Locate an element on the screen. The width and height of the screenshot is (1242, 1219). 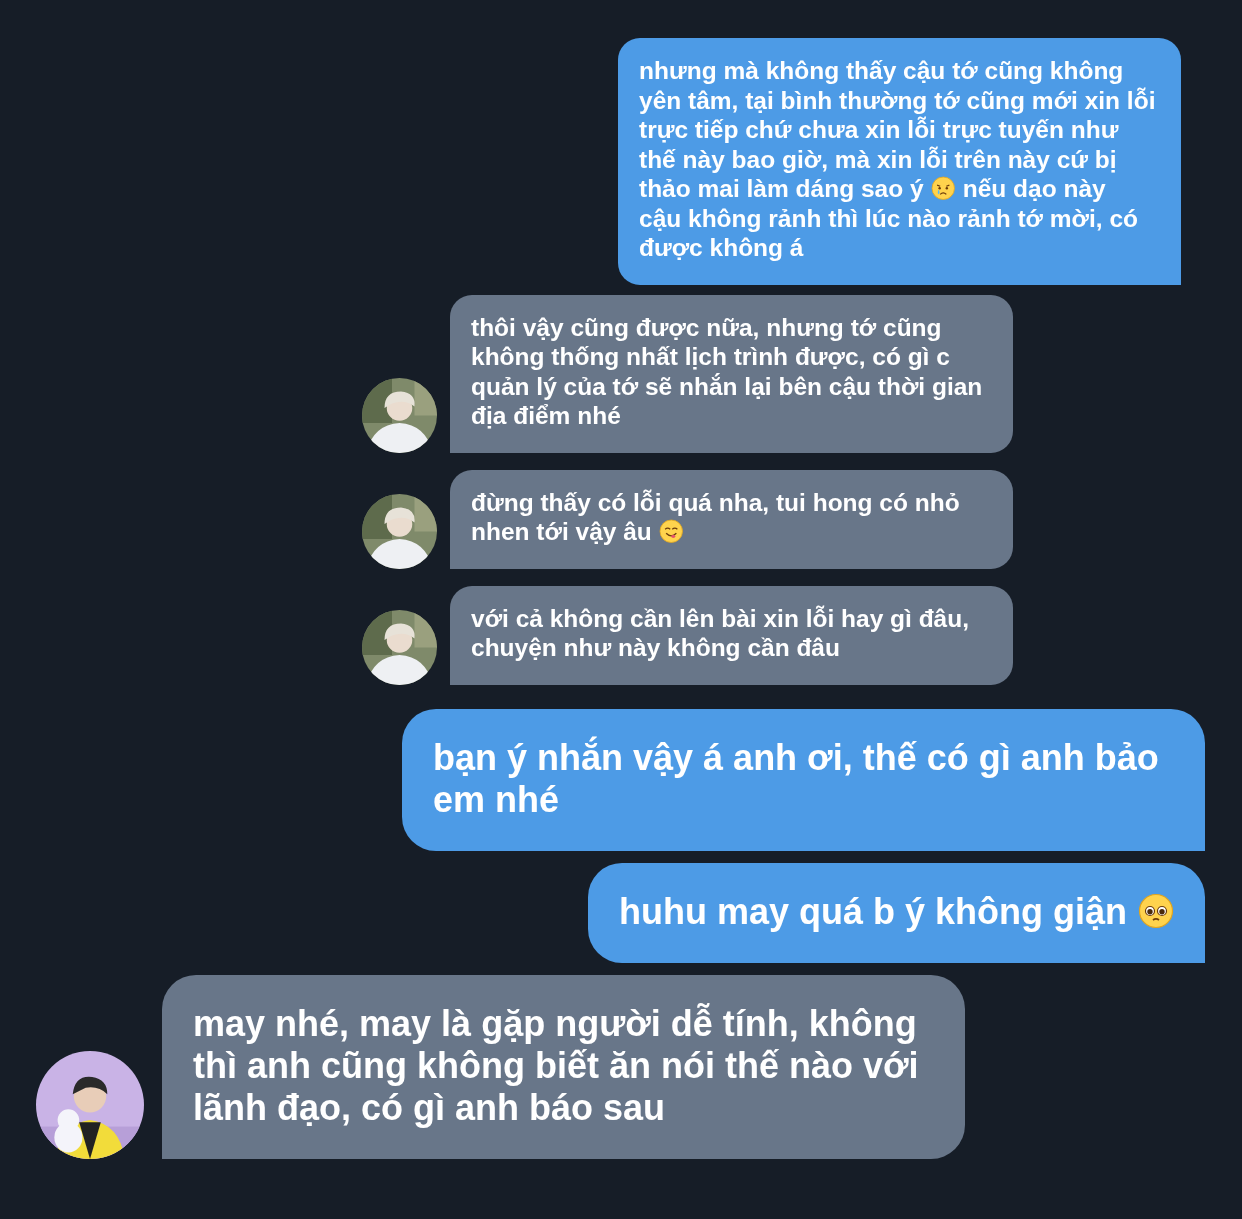
message-text: đừng thấy có lỗi quá nha, tui hong có nhỏ is located at coordinates (715, 502).